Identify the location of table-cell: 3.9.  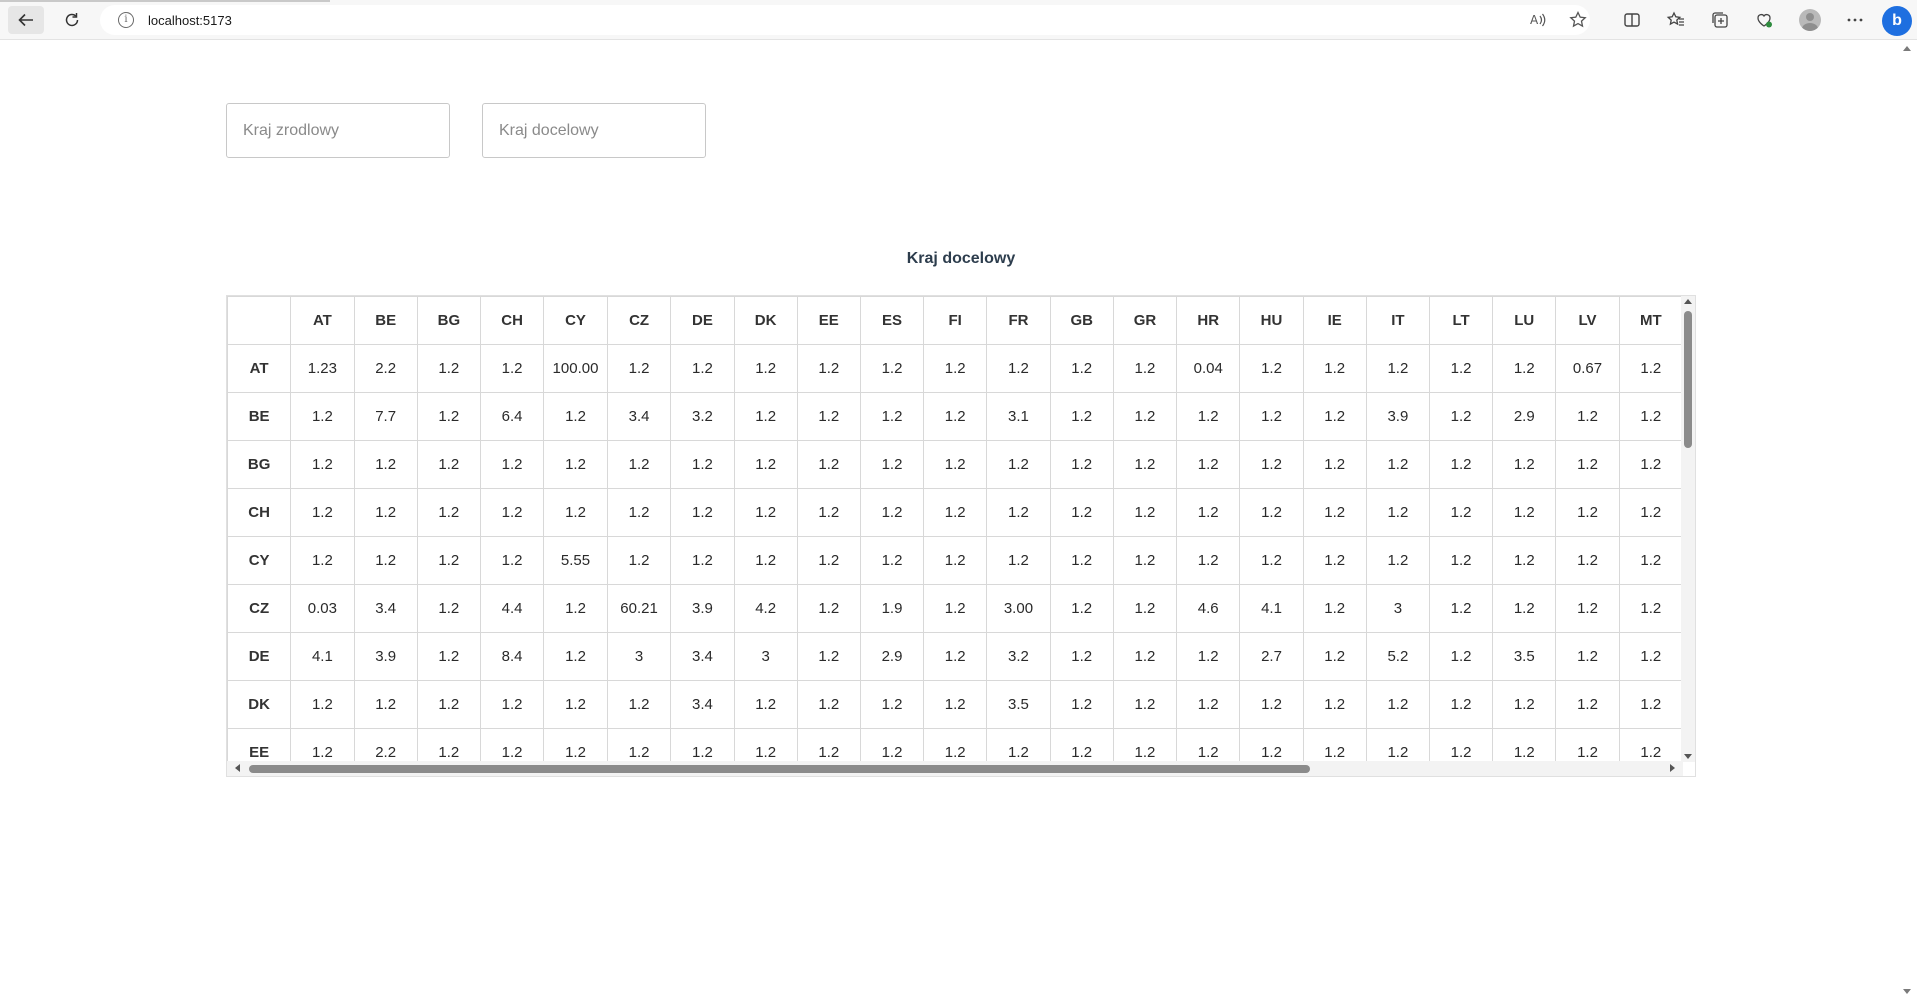
(385, 656).